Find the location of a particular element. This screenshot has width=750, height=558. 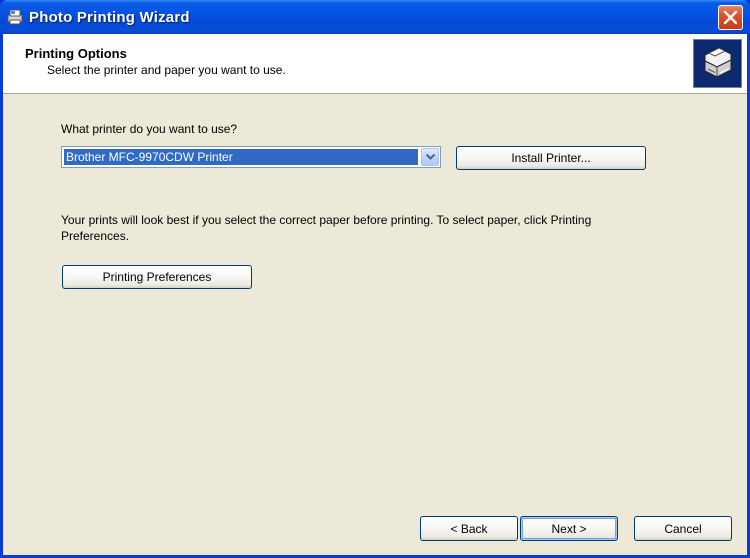

back-button: < Back is located at coordinates (469, 528).